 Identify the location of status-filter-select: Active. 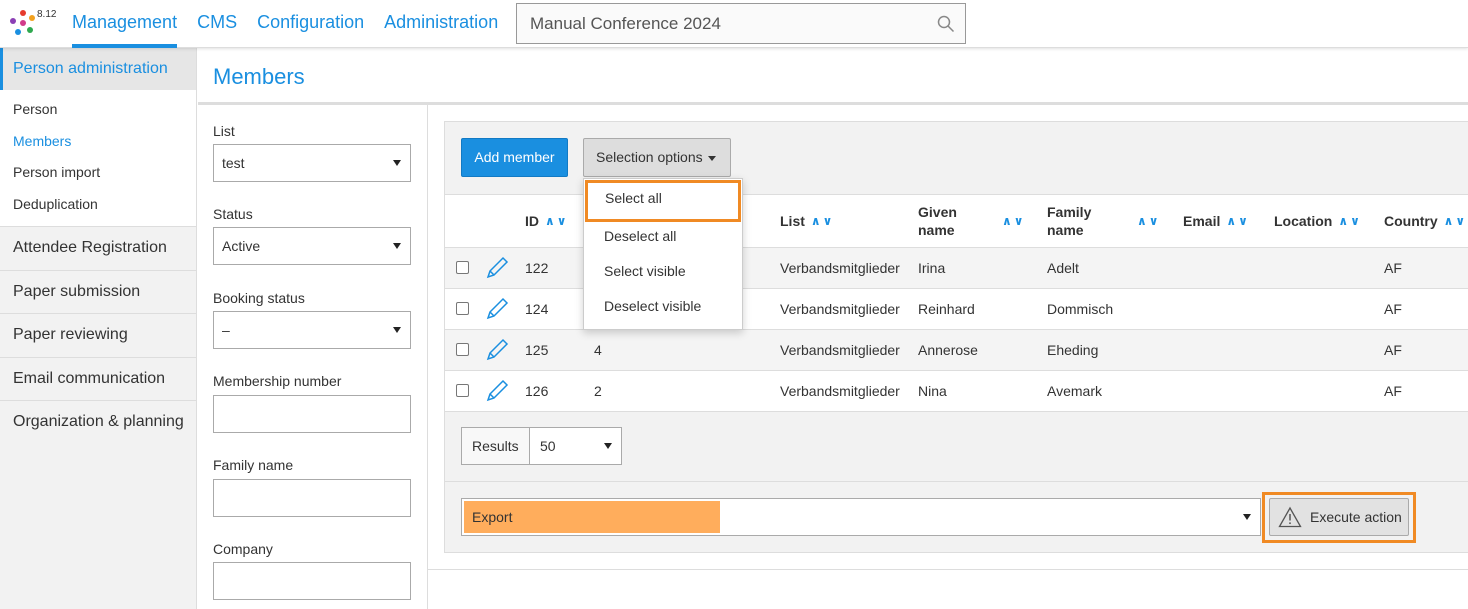
(312, 246).